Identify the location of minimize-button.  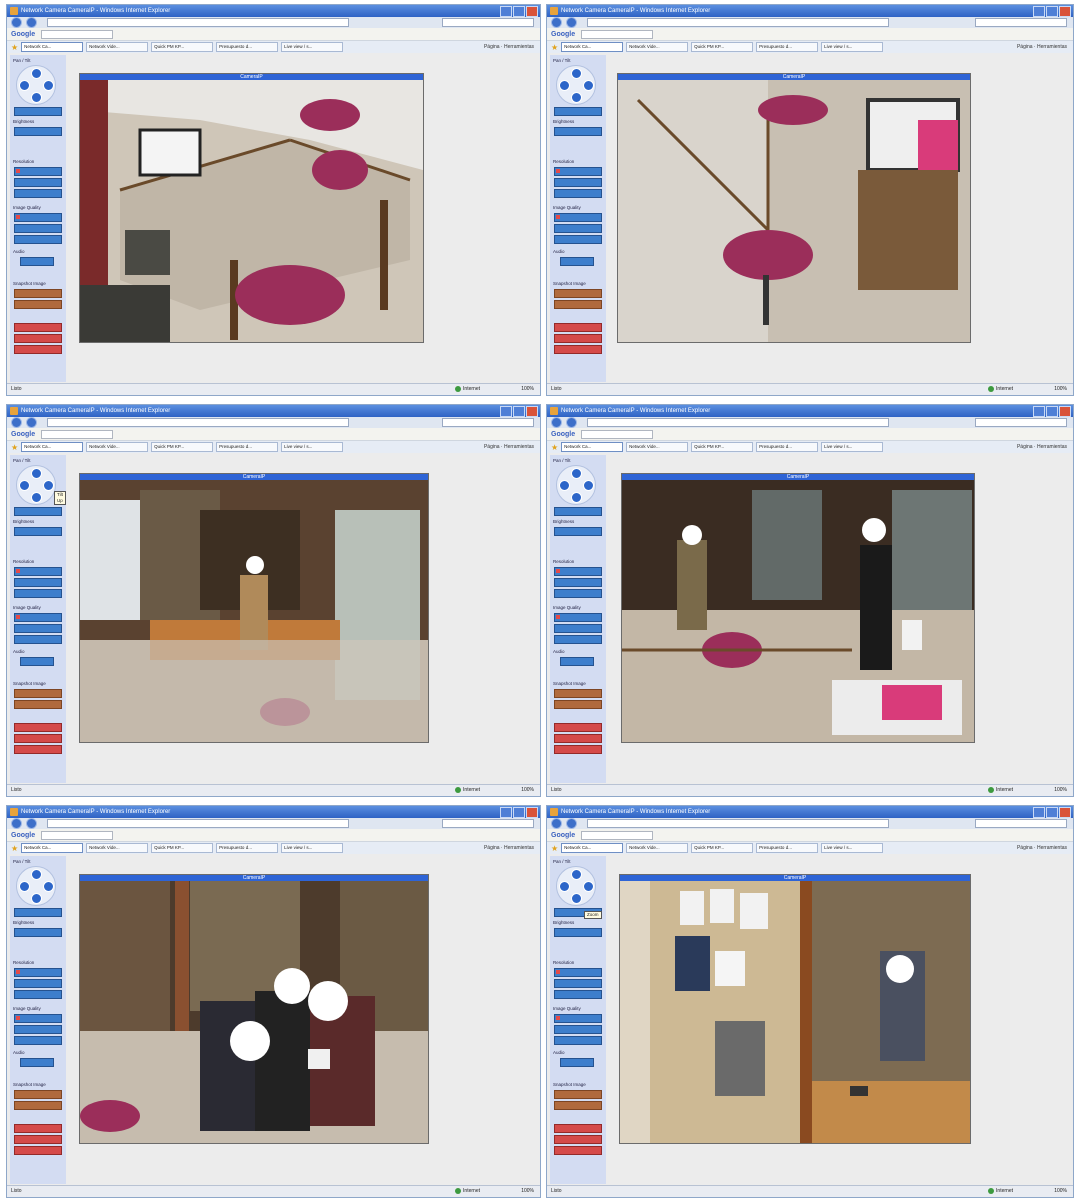
(506, 411).